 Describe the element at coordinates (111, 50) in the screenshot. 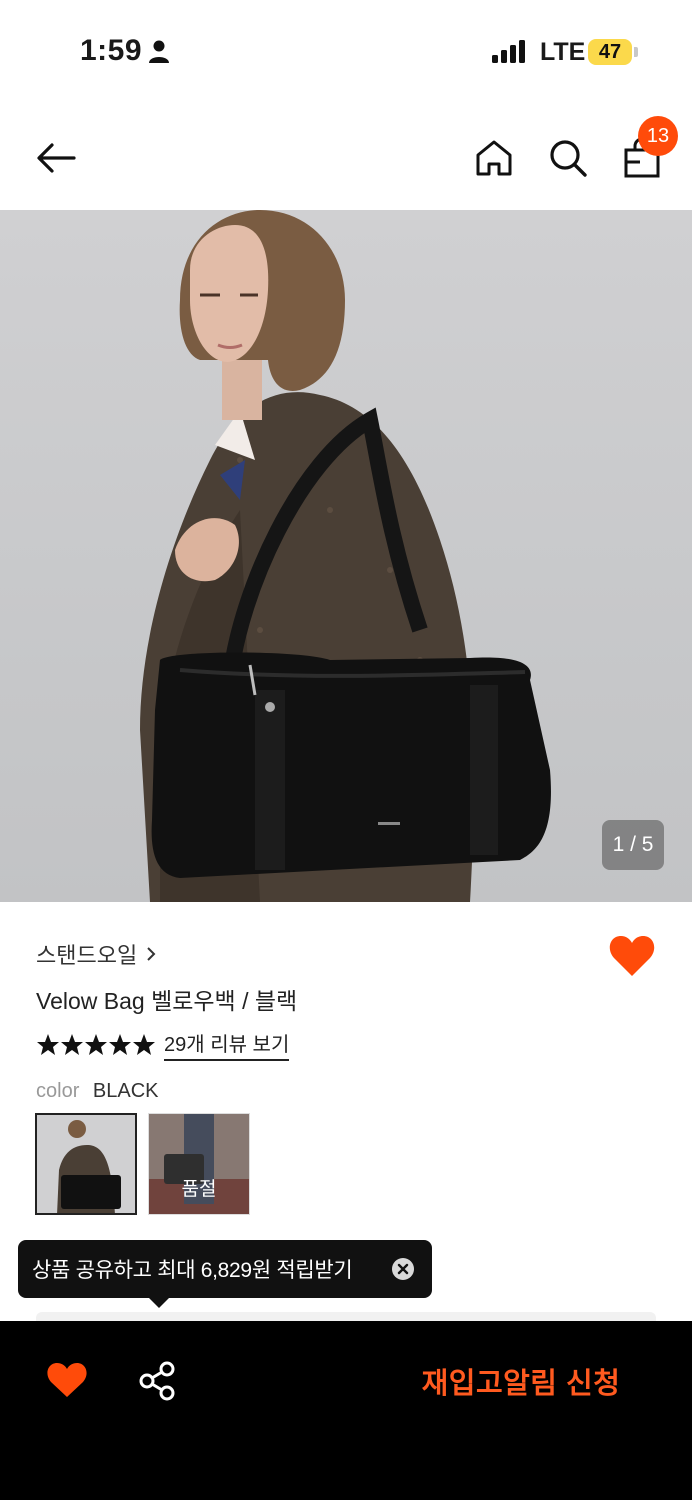

I see `status-time: 1:59` at that location.